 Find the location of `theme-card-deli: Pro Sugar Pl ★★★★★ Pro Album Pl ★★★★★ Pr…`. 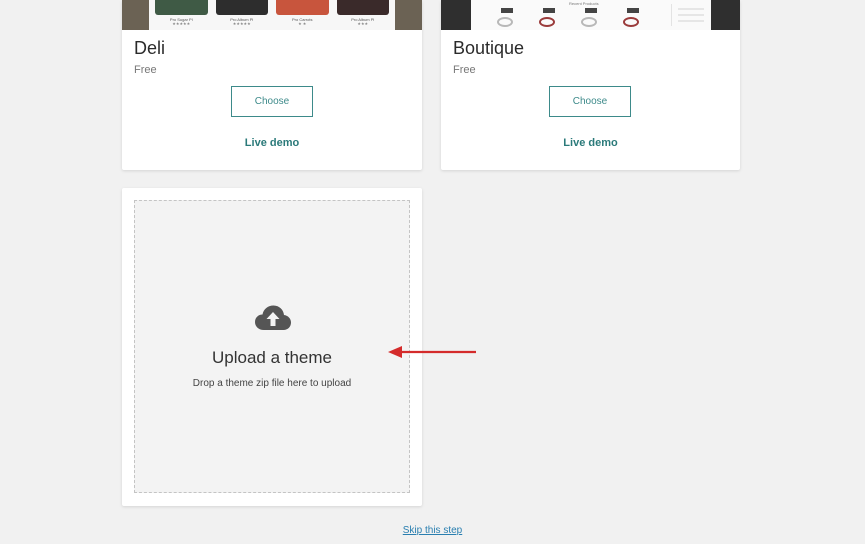

theme-card-deli: Pro Sugar Pl ★★★★★ Pro Album Pl ★★★★★ Pr… is located at coordinates (272, 85).